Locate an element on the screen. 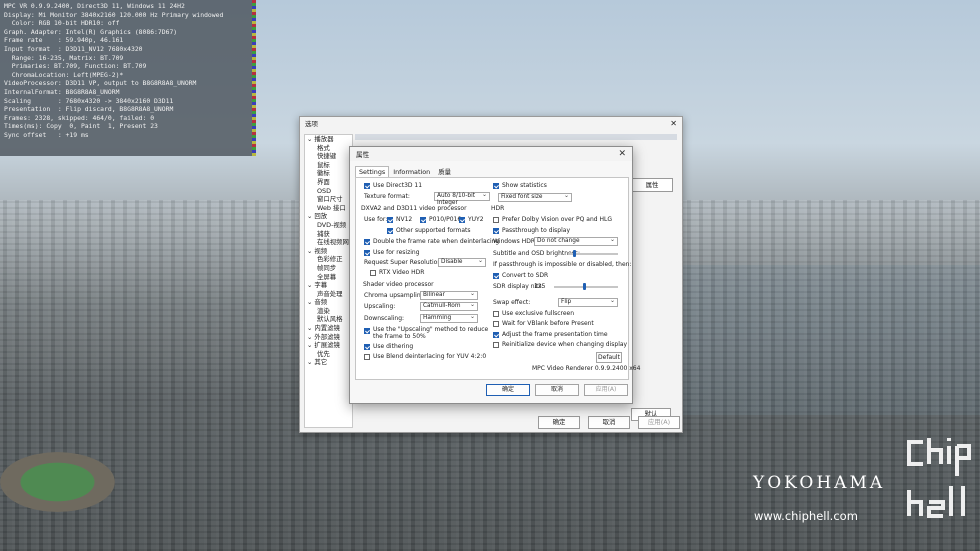 This screenshot has height=551, width=980. tree-item: ⌄ 外部滤镜 is located at coordinates (328, 337).